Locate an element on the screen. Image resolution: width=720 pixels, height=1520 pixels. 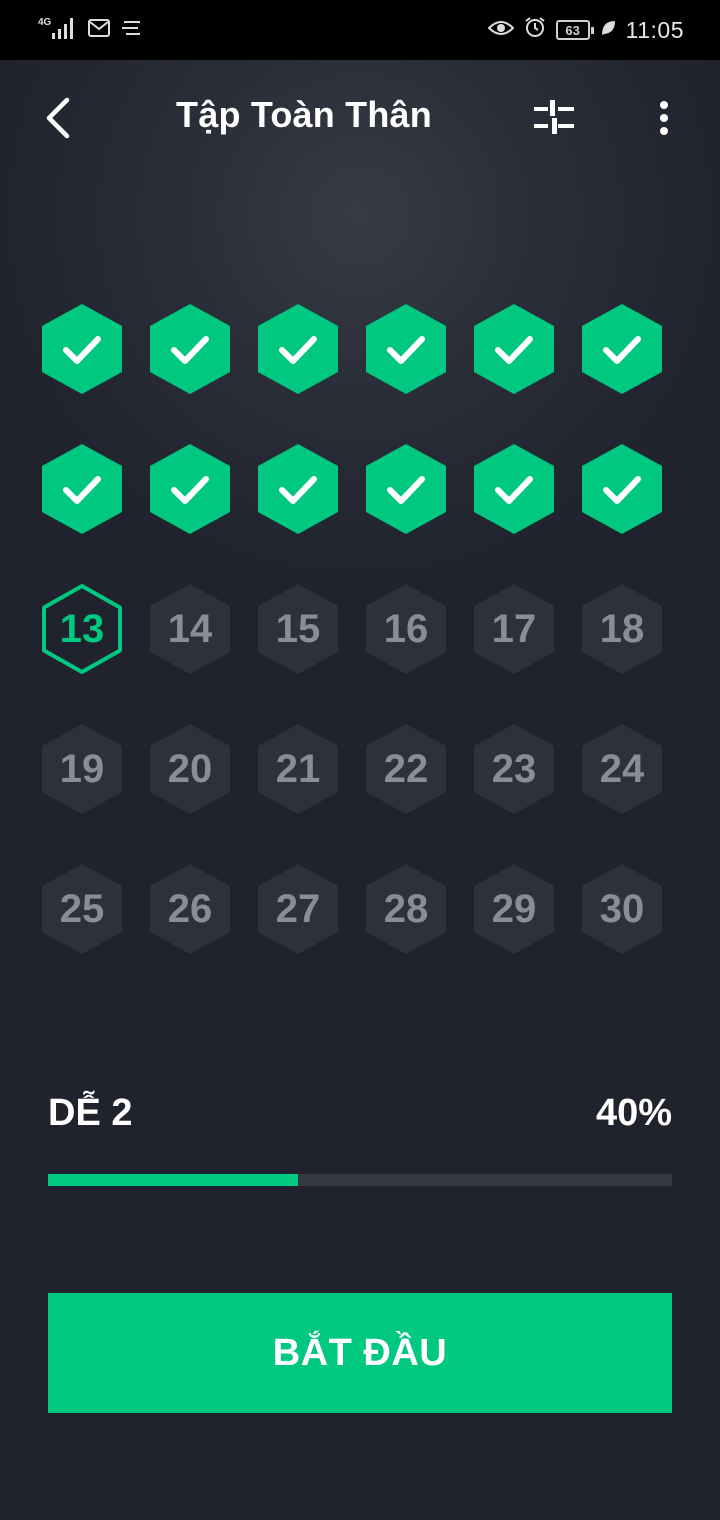
day-18-tile: 18 is located at coordinates (622, 629).